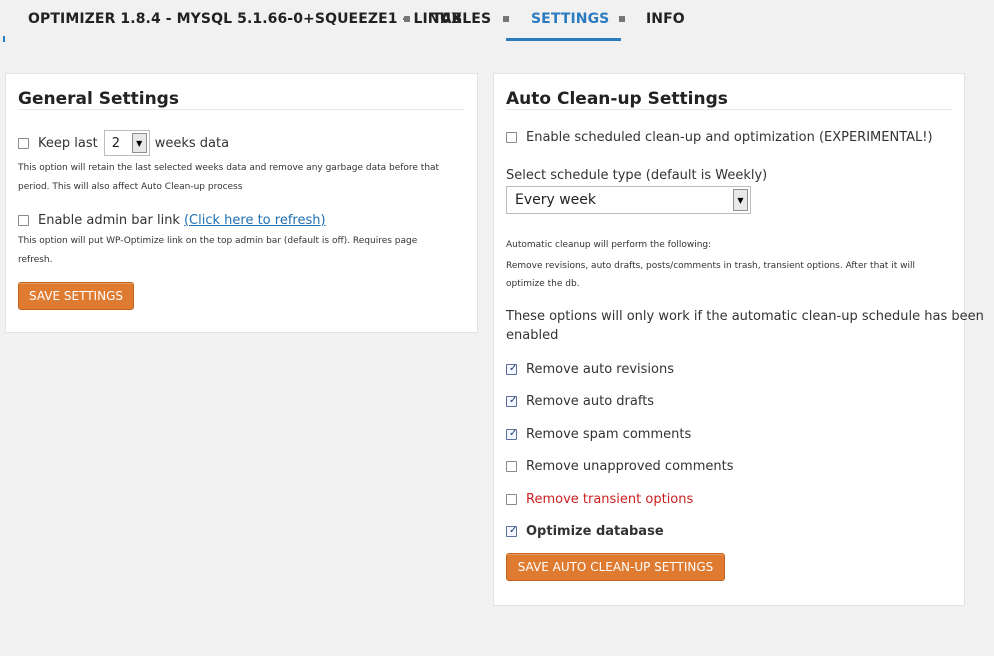 The height and width of the screenshot is (656, 994). I want to click on option-label: Optimize database, so click(595, 531).